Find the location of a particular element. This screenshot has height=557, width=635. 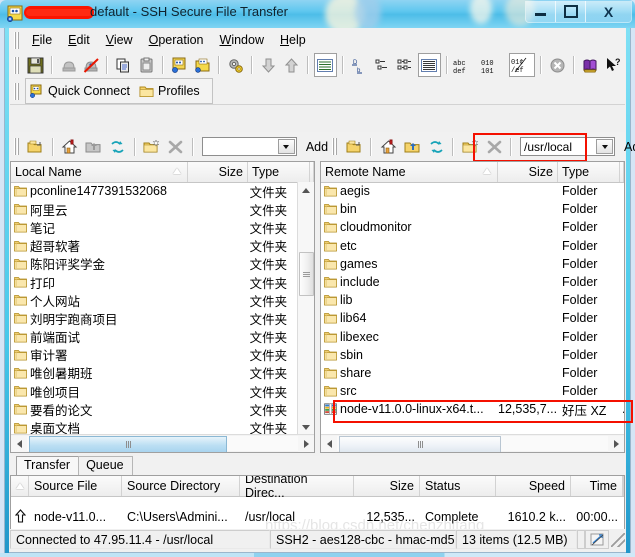

file-row: 阿里云 文件夹 is located at coordinates (159, 209).